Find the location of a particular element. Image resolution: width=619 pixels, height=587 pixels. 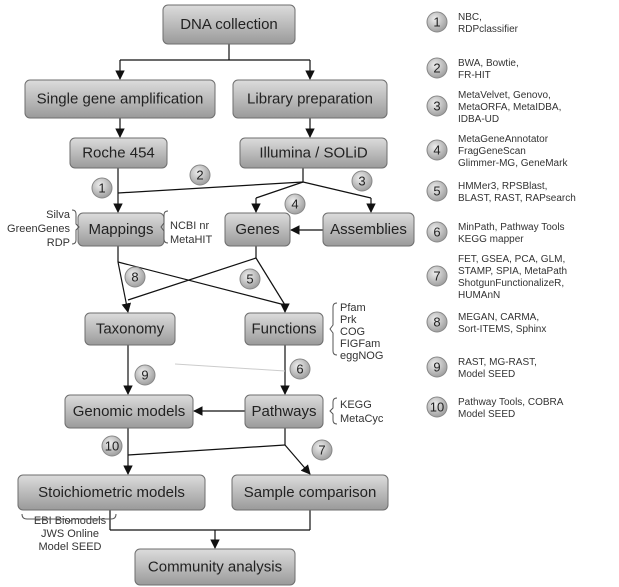

box-assemblies: Assemblies is located at coordinates (368, 229).